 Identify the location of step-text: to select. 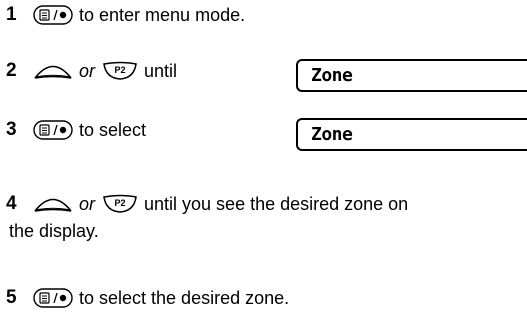
(113, 129).